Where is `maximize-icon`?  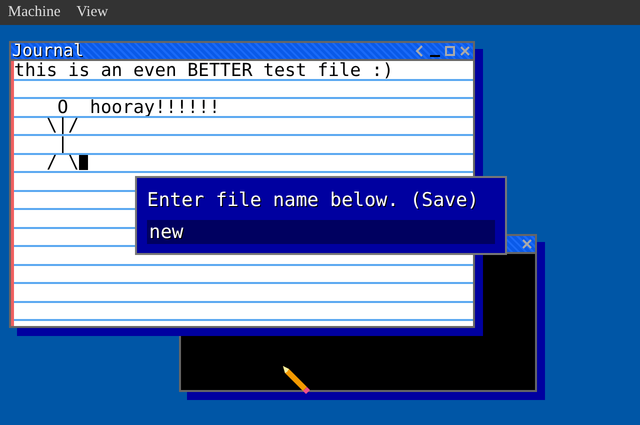
maximize-icon is located at coordinates (450, 51).